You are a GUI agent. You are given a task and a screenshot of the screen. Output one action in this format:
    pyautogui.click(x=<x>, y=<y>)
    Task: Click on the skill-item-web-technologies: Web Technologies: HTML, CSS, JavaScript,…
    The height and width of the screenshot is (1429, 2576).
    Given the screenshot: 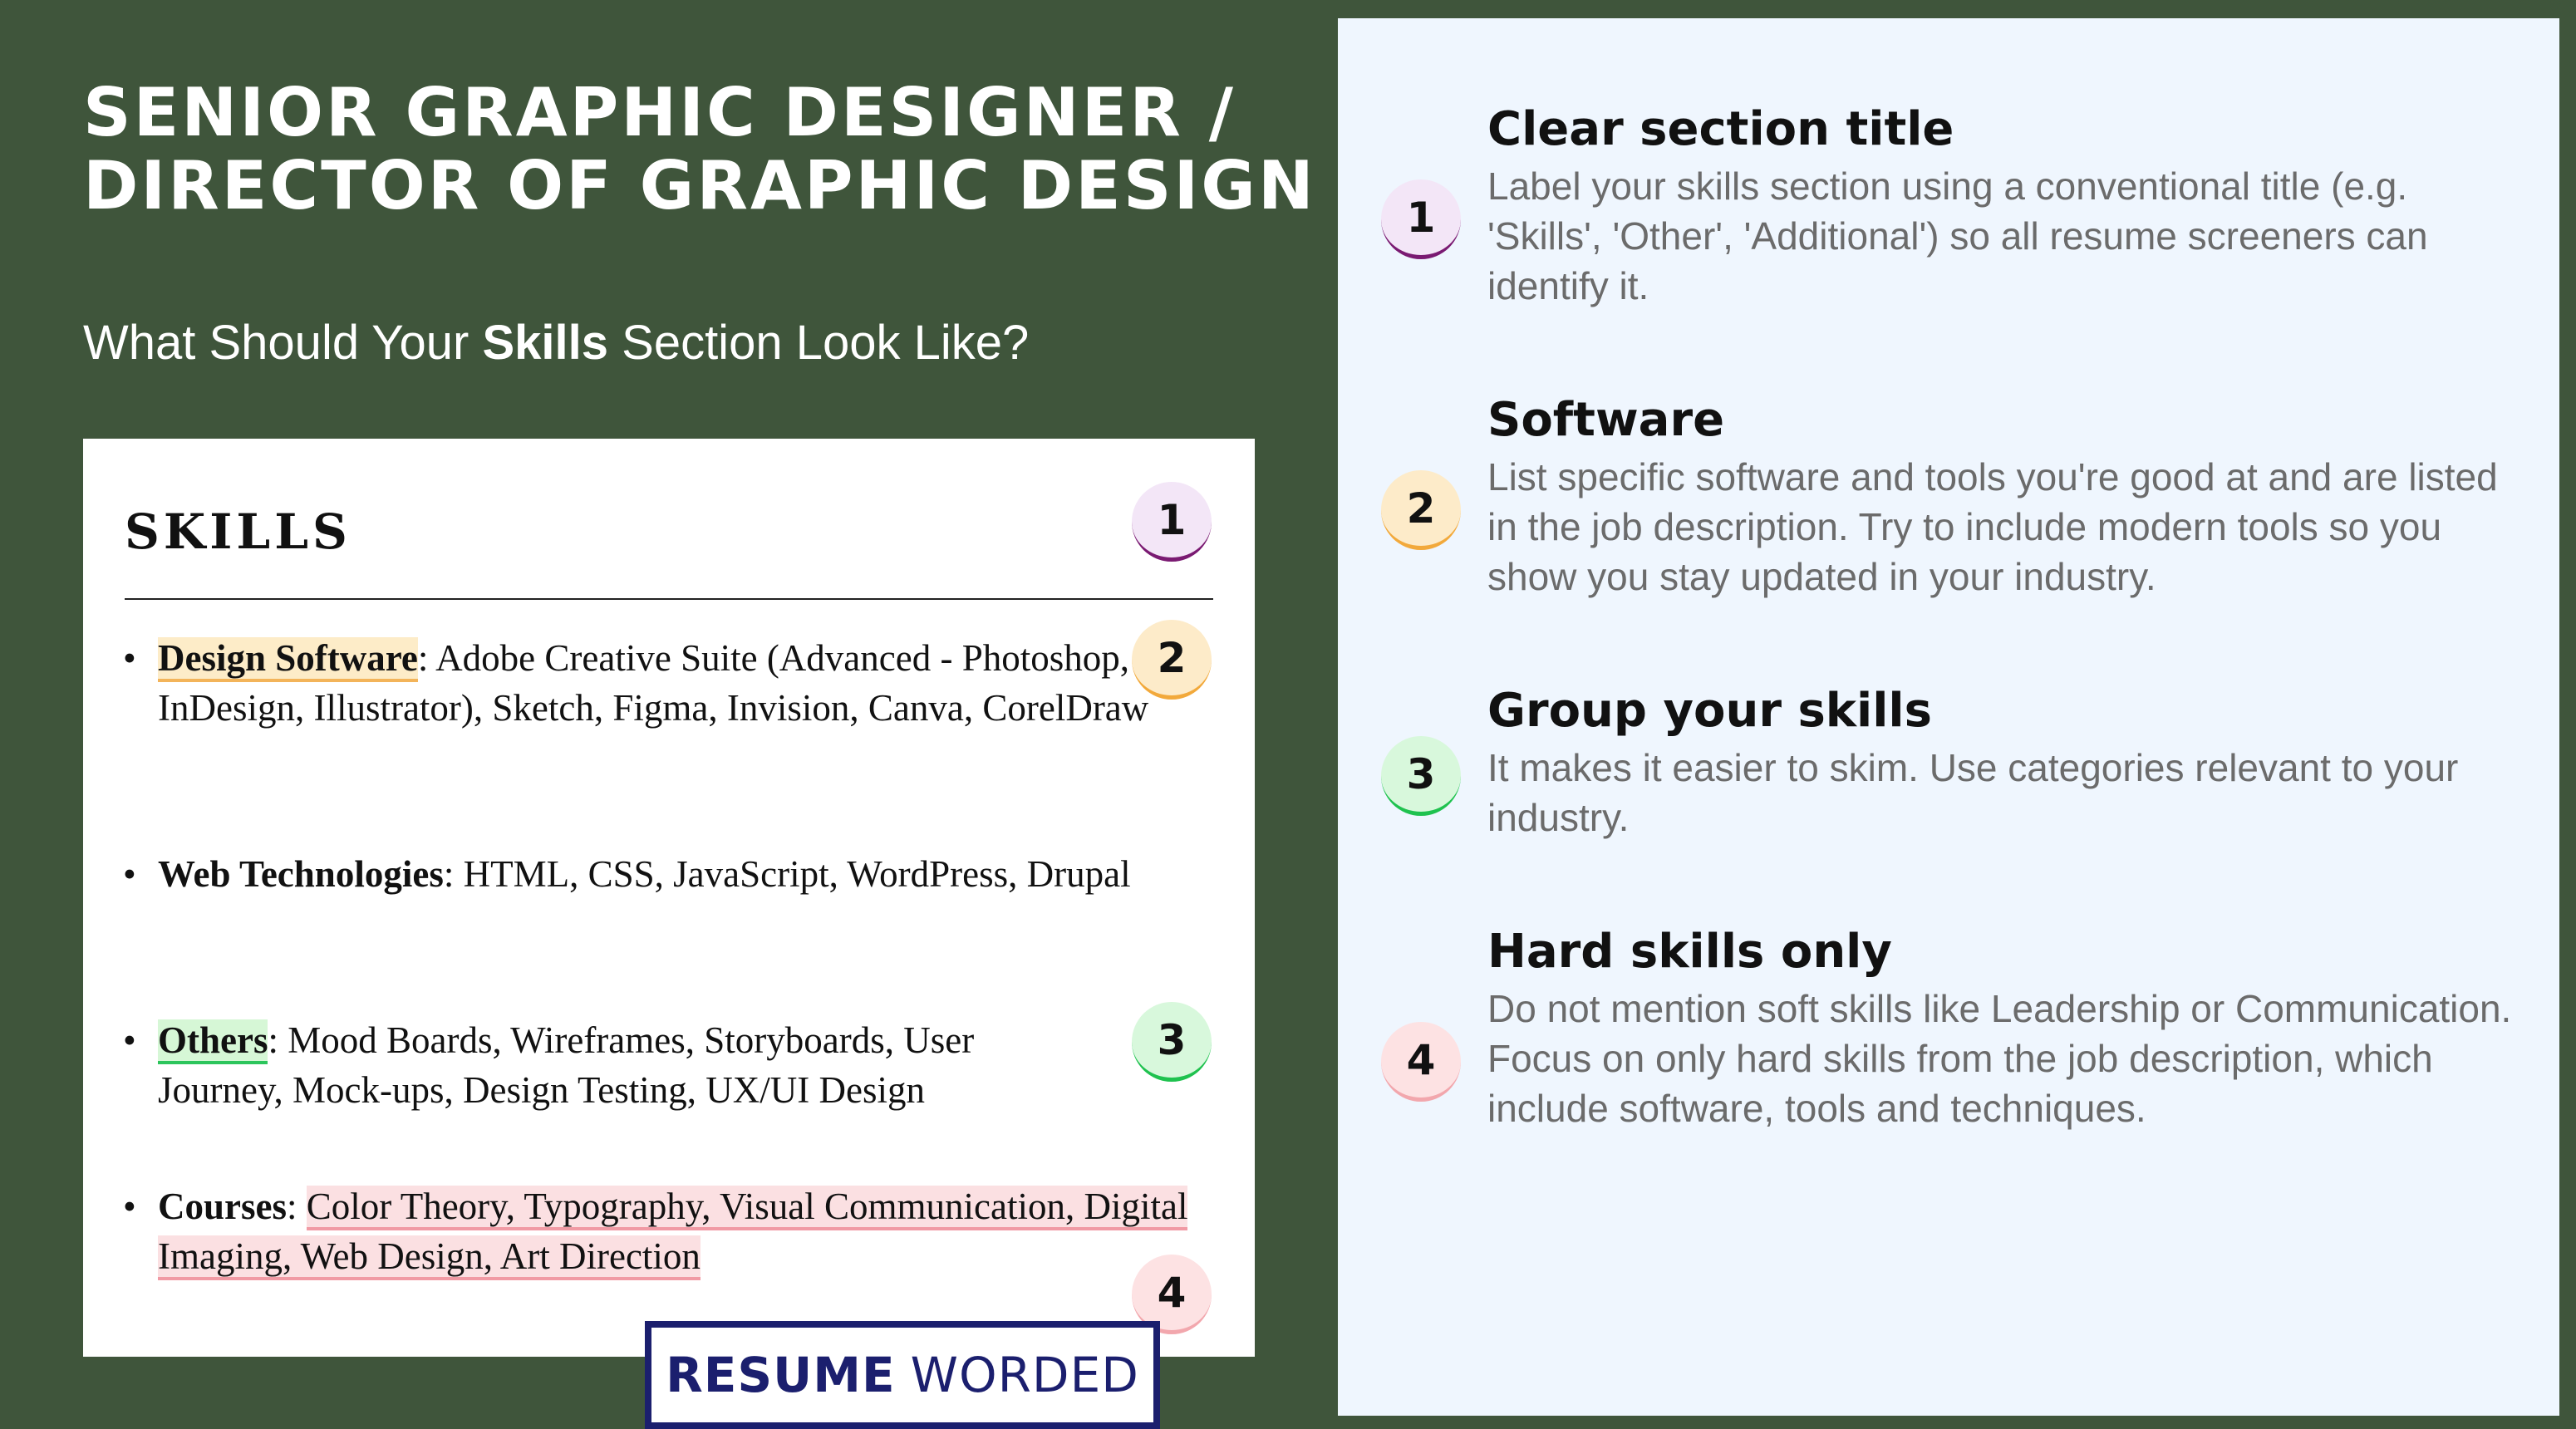 What is the action you would take?
    pyautogui.click(x=660, y=874)
    